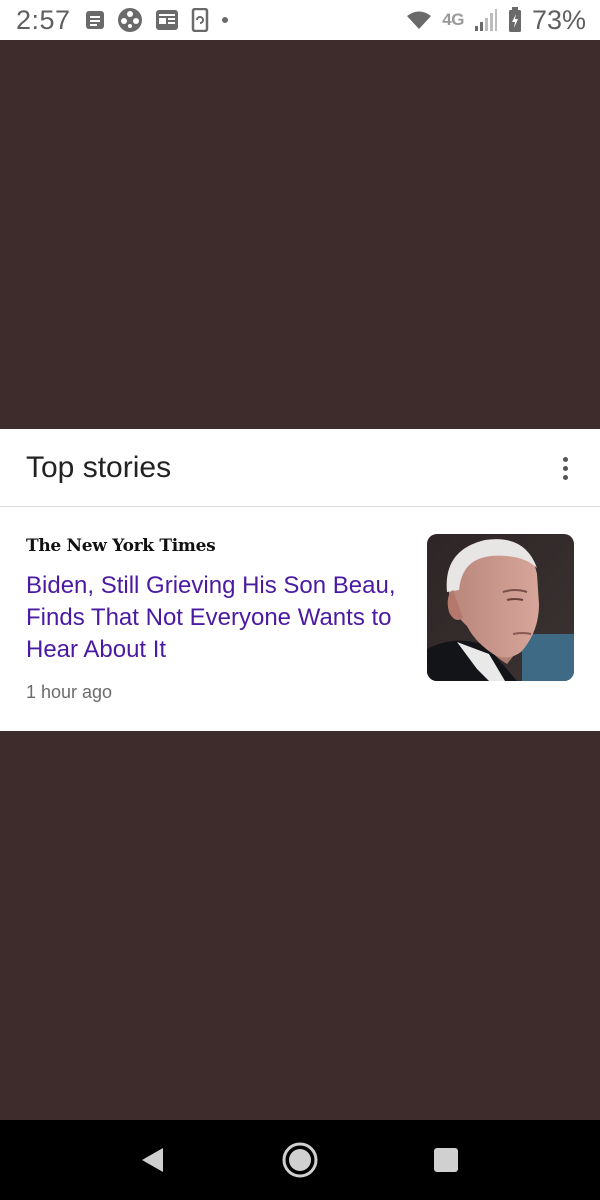 This screenshot has height=1200, width=600. I want to click on publisher-logo: The New York Times, so click(121, 546).